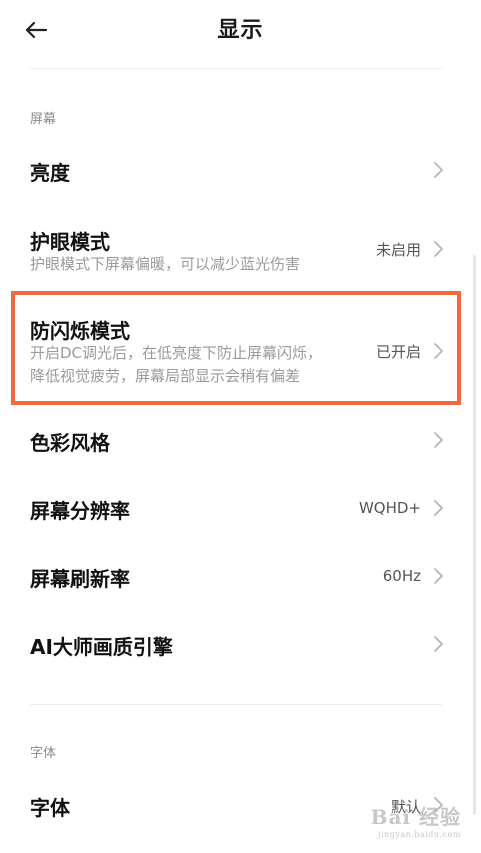 Image resolution: width=481 pixels, height=853 pixels. I want to click on setting-value: 60Hz, so click(401, 576).